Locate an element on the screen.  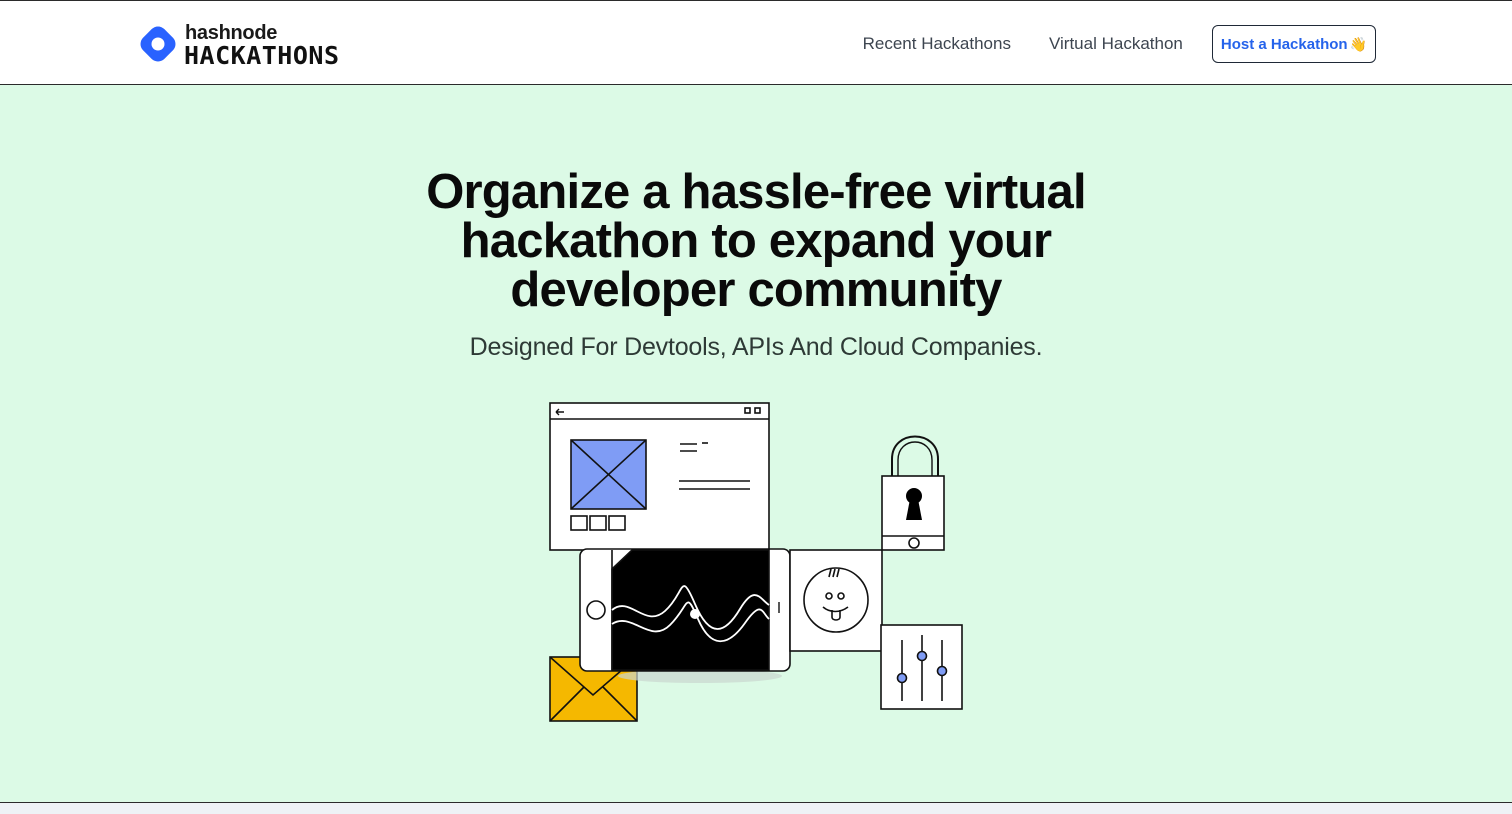
hashnode-hackathons-logo: hashnode HACKATHONS is located at coordinates (266, 45).